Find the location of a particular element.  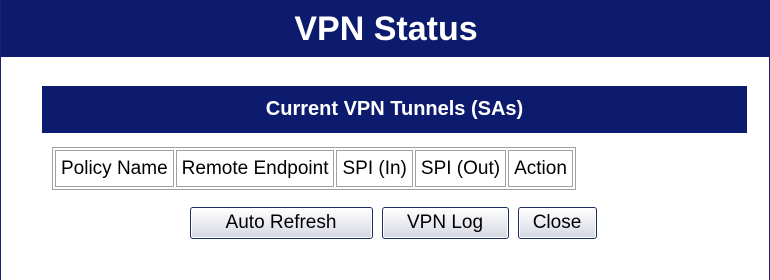

button-bar: Auto Refresh VPN Log Close is located at coordinates (385, 223).